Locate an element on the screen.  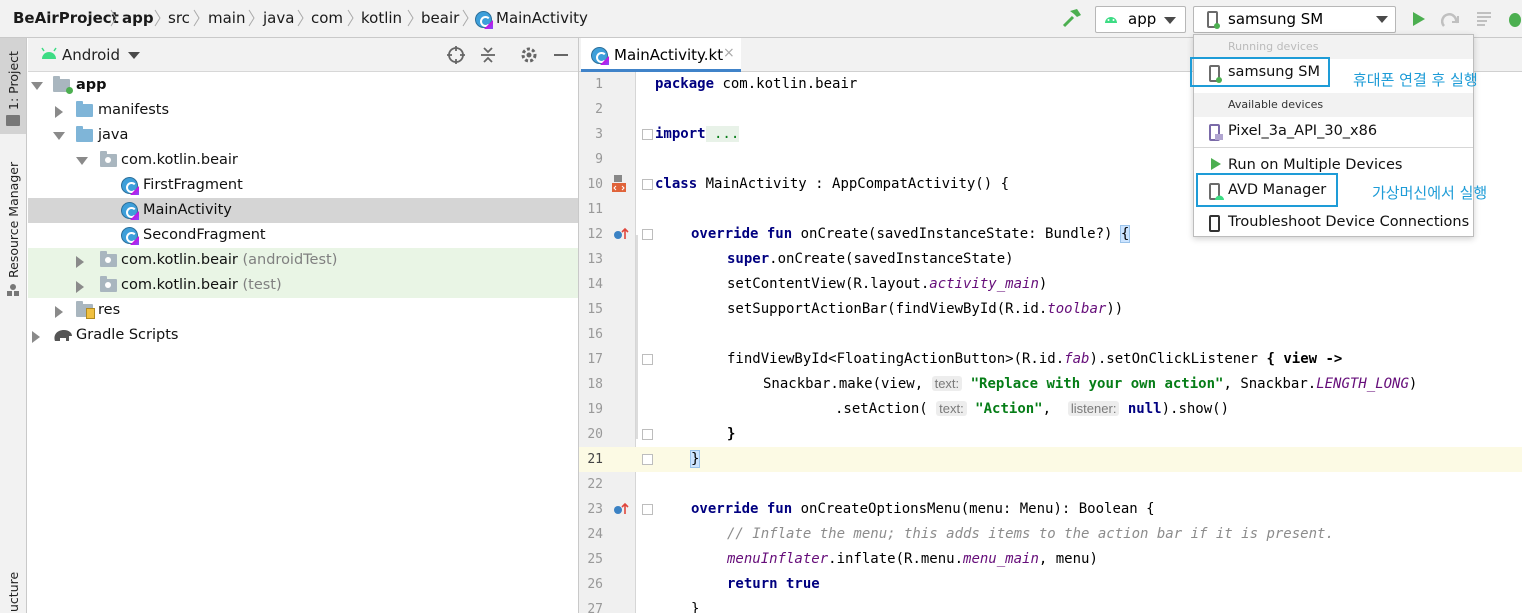
tree-node-gradle-scripts: Gradle Scripts is located at coordinates (303, 335).